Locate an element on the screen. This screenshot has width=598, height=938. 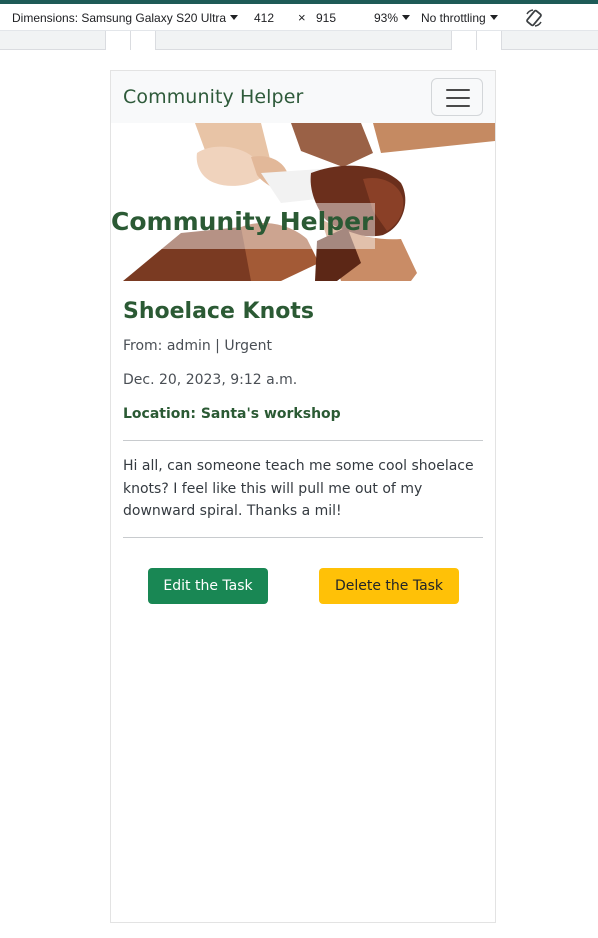
throttling-label: No throttling is located at coordinates (453, 18).